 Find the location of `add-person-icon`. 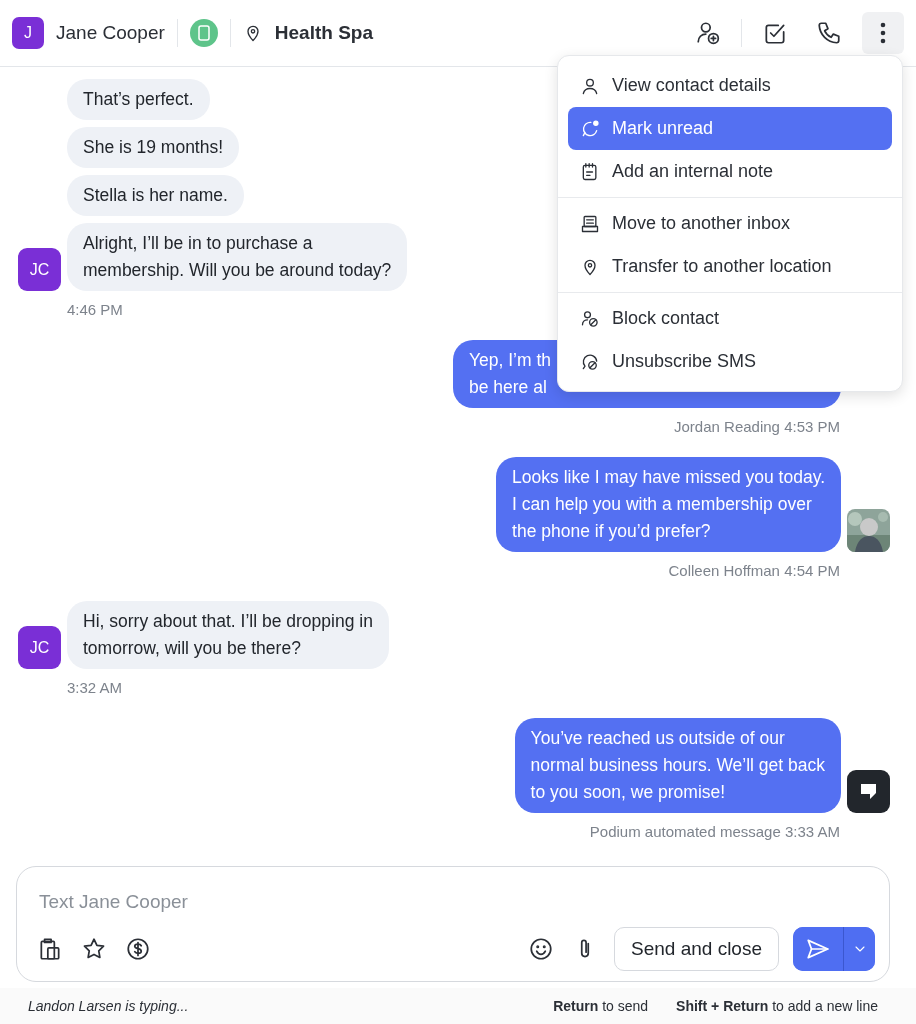

add-person-icon is located at coordinates (708, 33).